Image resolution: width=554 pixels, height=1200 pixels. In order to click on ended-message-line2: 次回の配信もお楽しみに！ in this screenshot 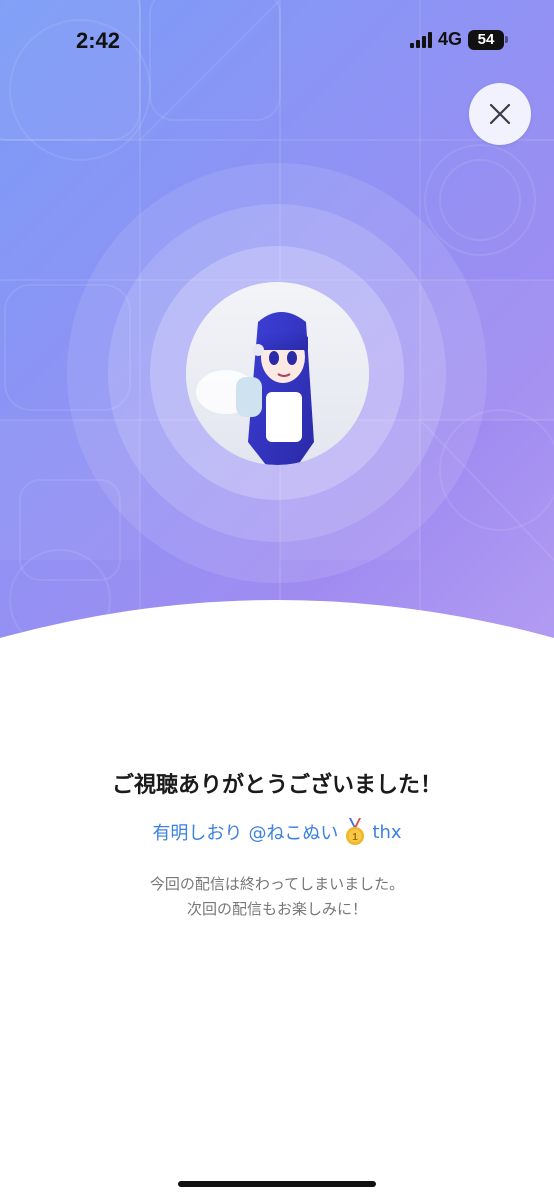, I will do `click(276, 909)`.